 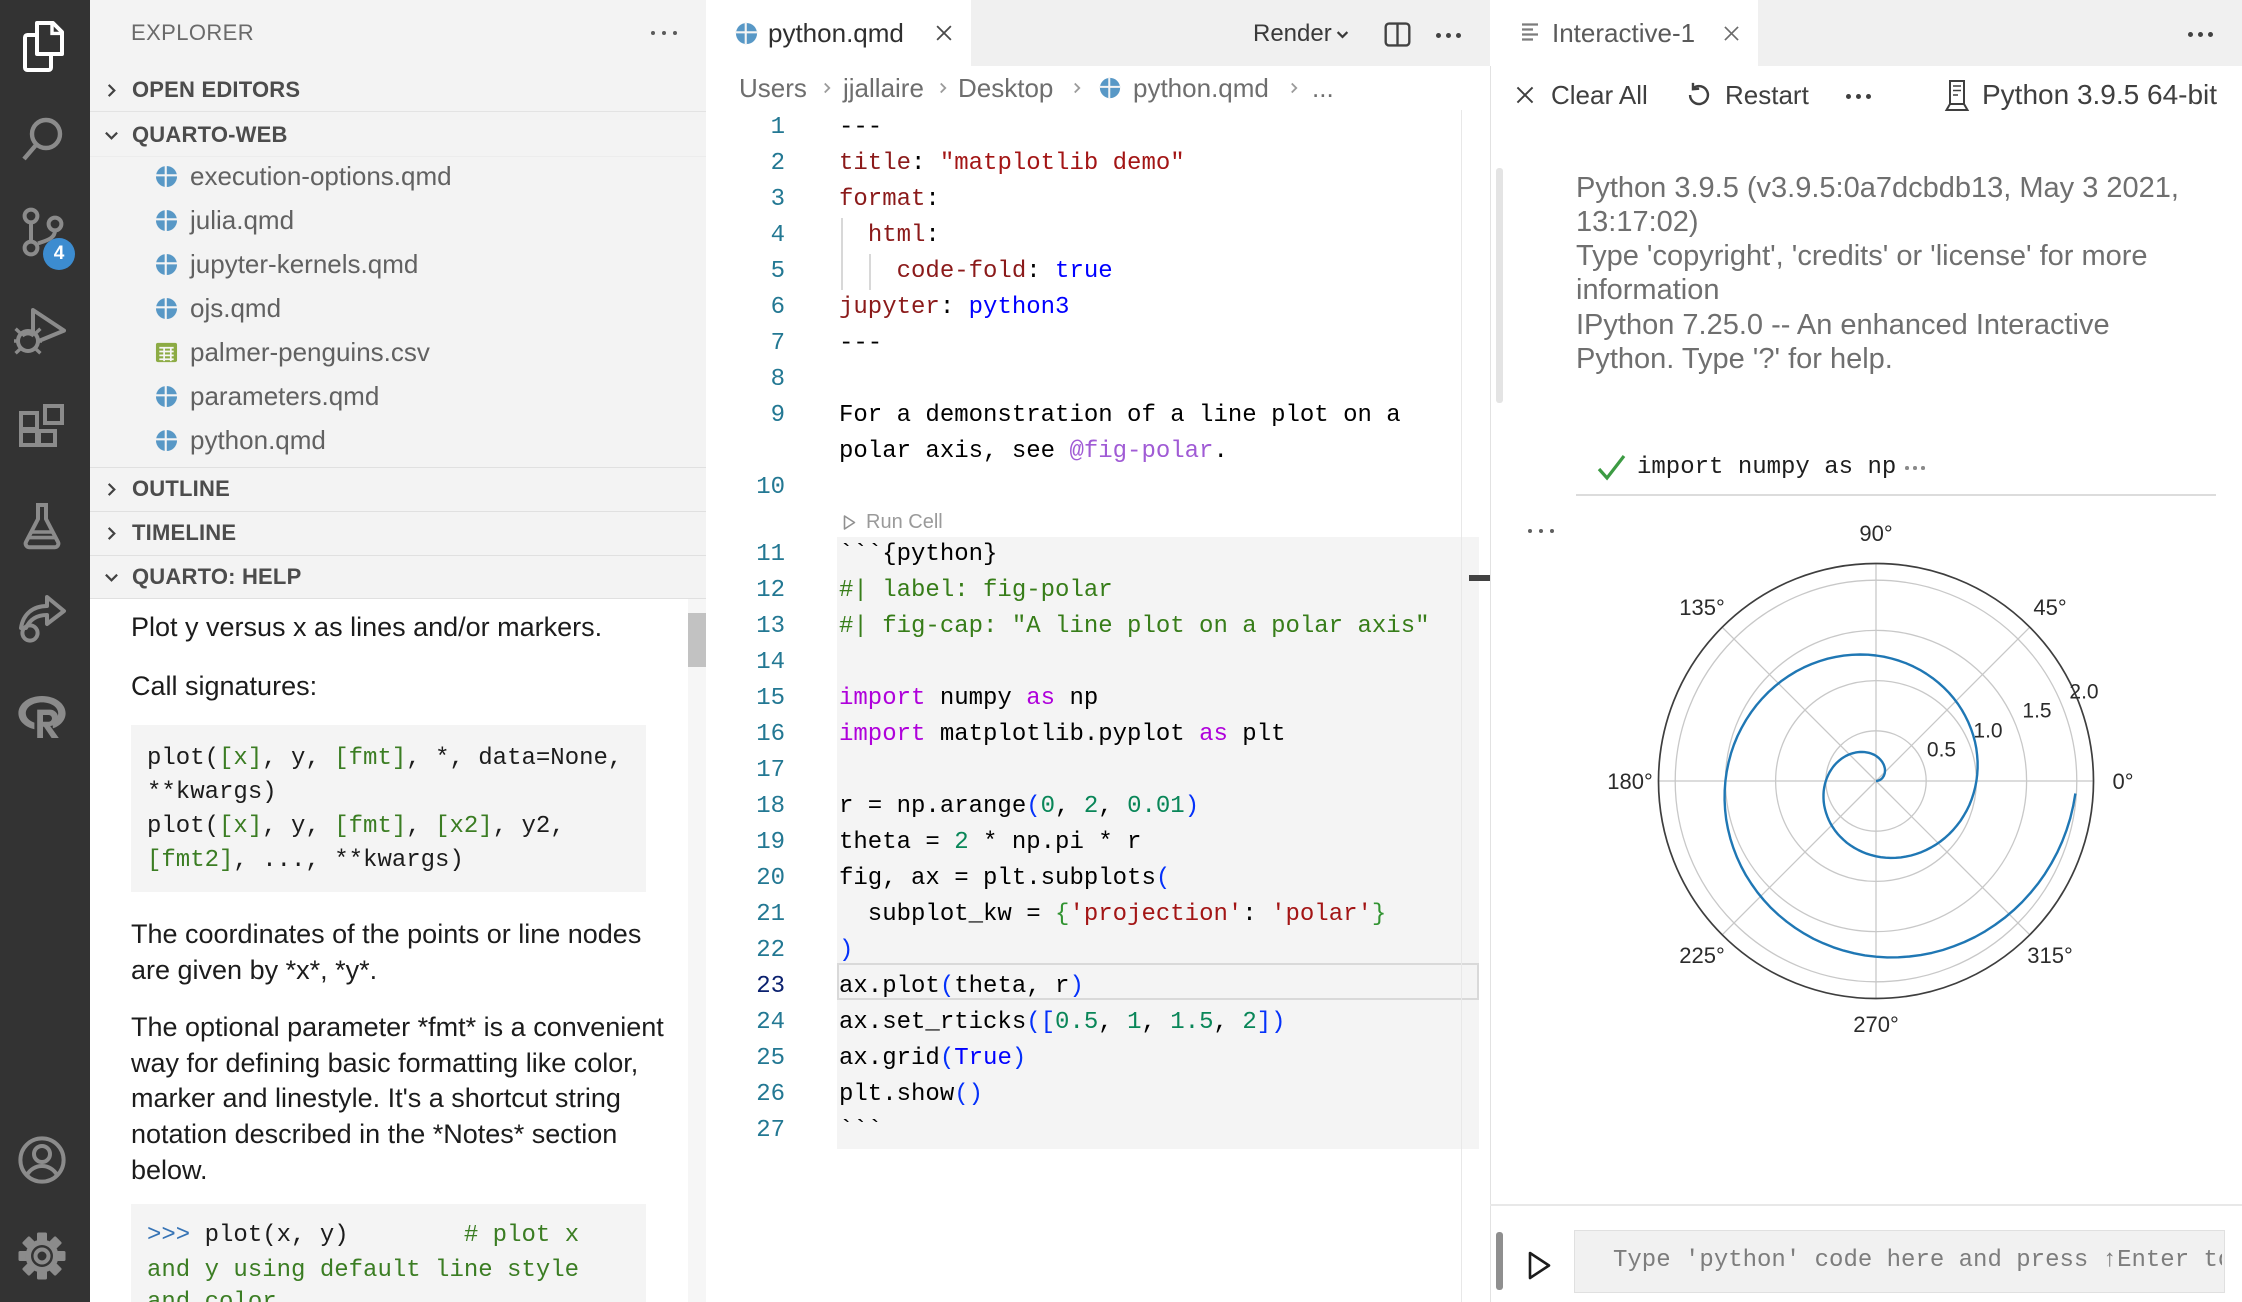 I want to click on svg-text: 90°, so click(x=1875, y=533).